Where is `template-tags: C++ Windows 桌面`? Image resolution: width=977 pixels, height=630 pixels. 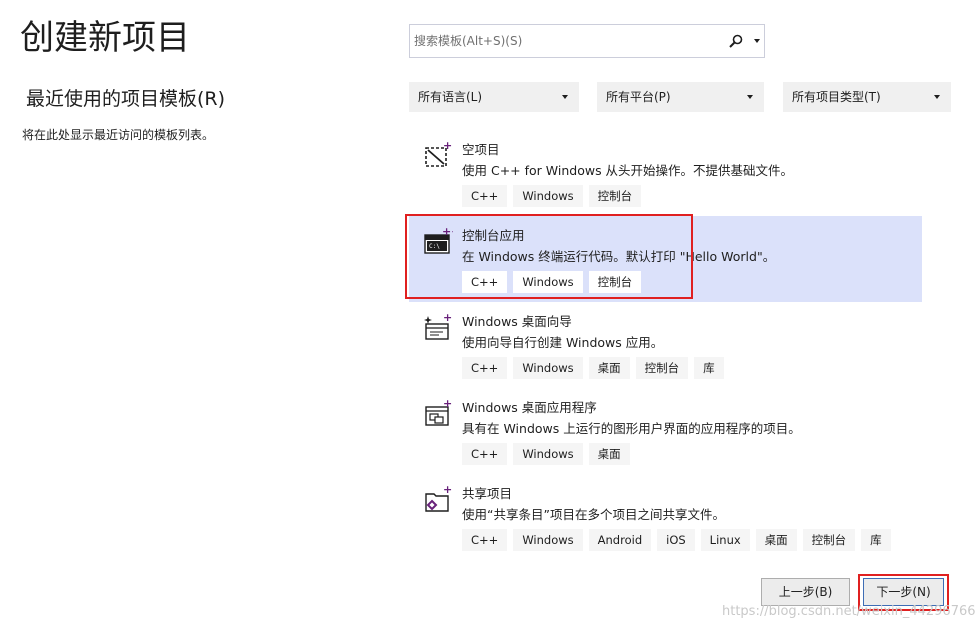 template-tags: C++ Windows 桌面 is located at coordinates (546, 454).